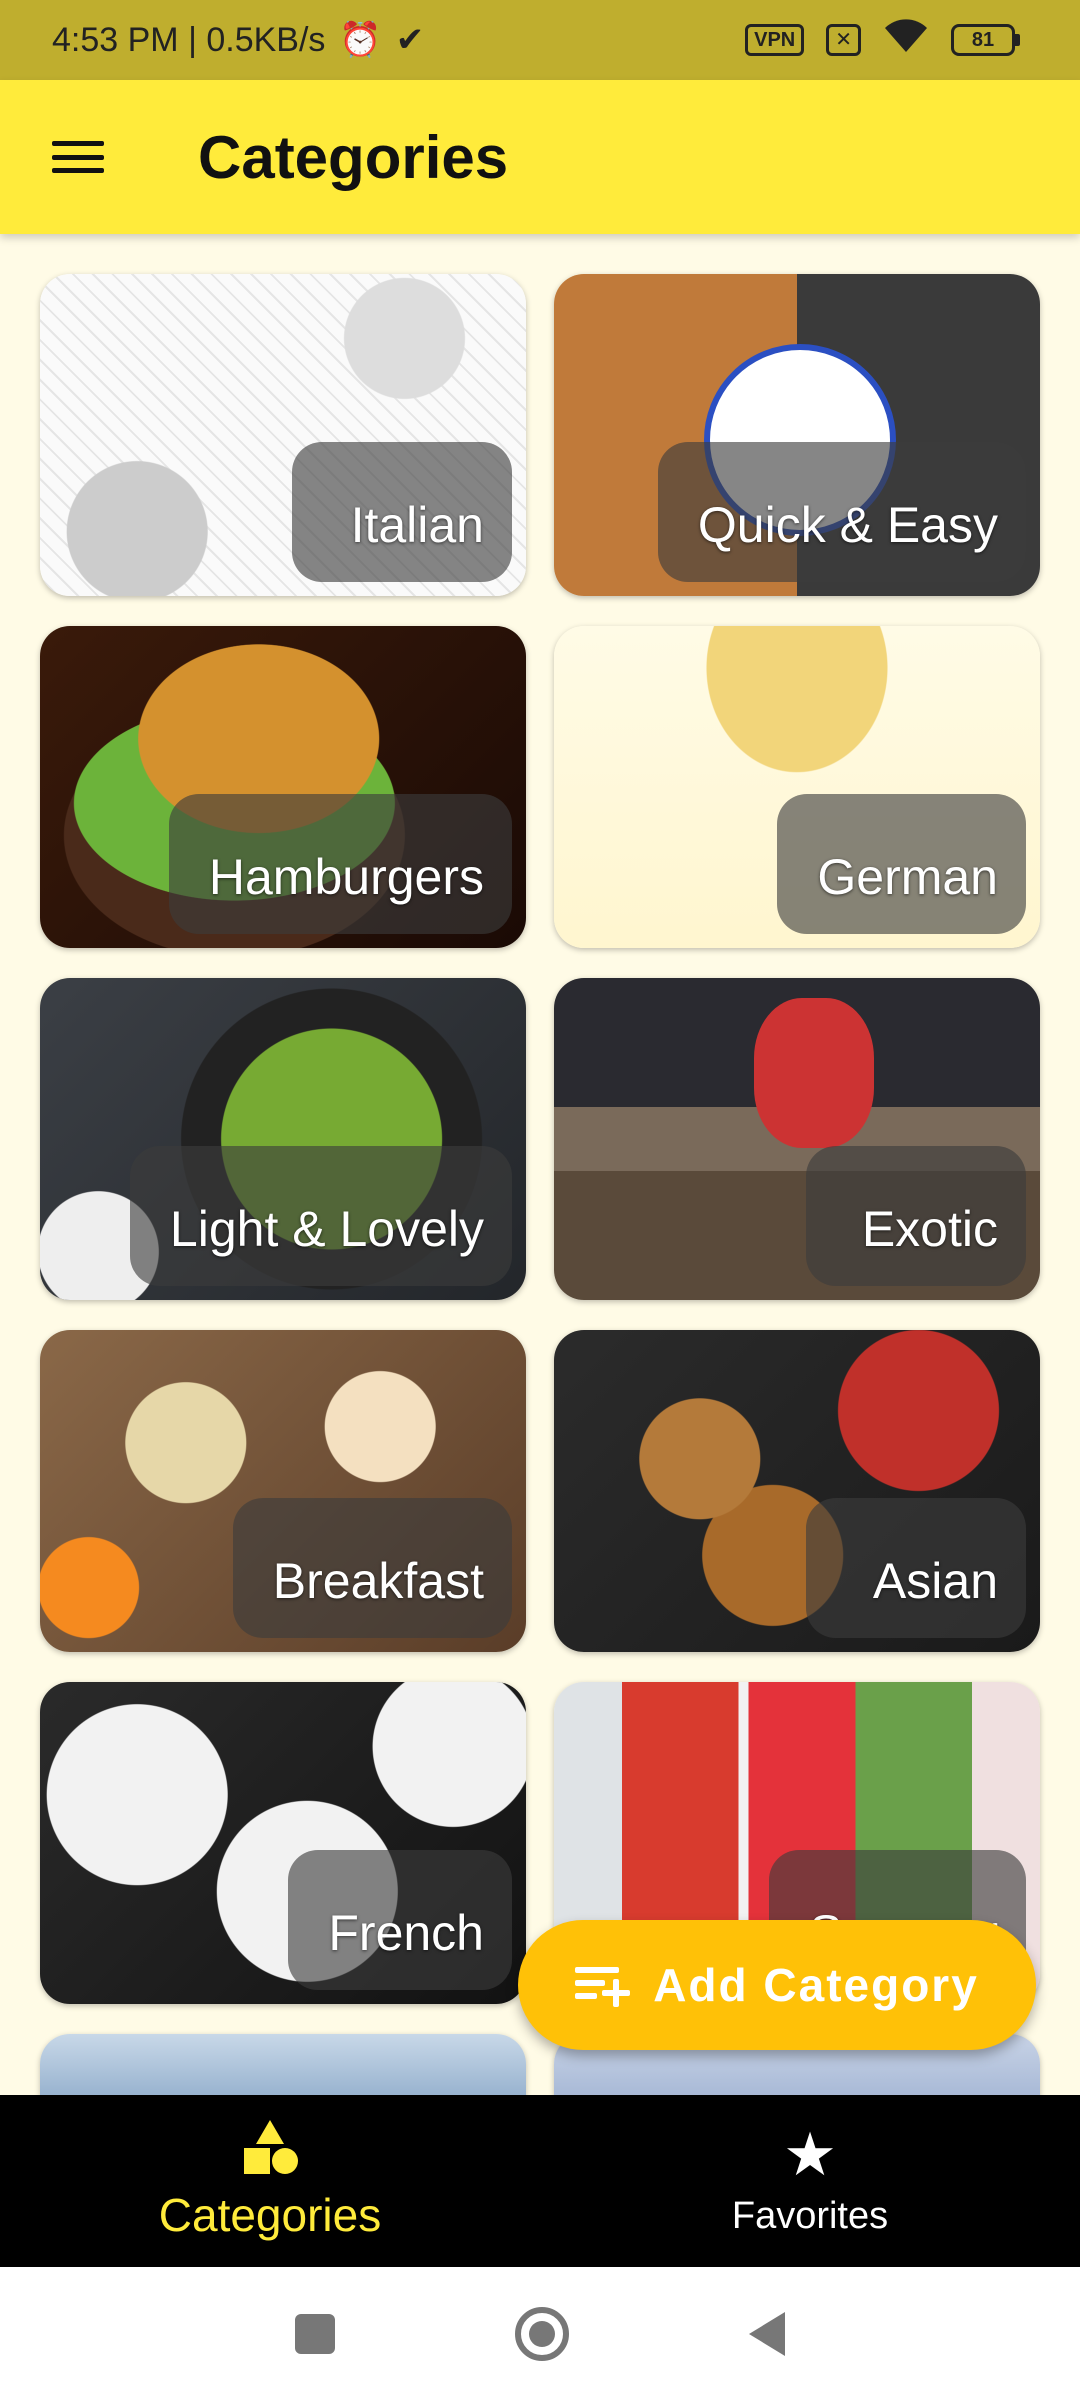 The image size is (1080, 2400). I want to click on category-label: Asian, so click(935, 1581).